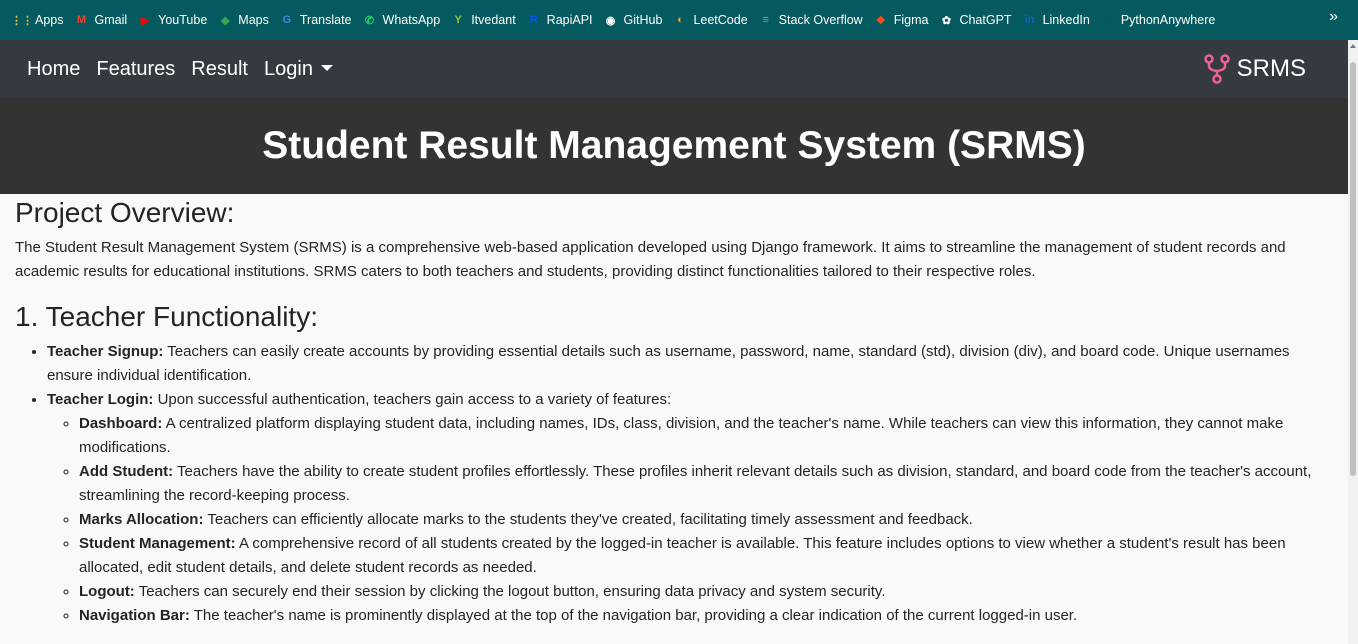  What do you see at coordinates (1066, 20) in the screenshot?
I see `bookmark-label: LinkedIn` at bounding box center [1066, 20].